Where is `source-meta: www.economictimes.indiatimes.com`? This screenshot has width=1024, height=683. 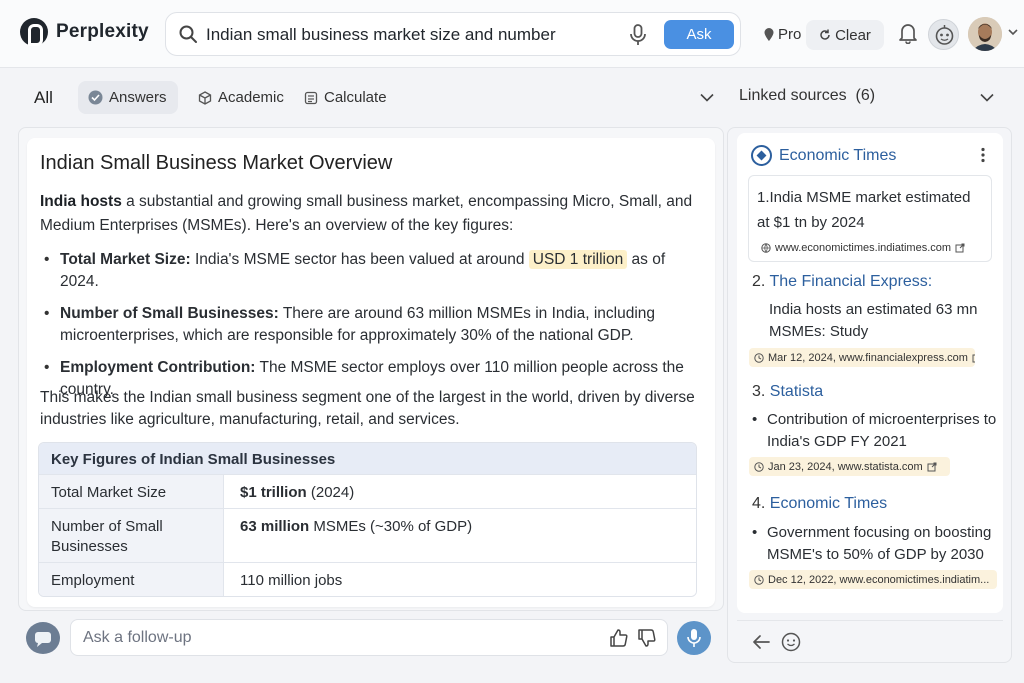
source-meta: www.economictimes.indiatimes.com is located at coordinates (870, 247).